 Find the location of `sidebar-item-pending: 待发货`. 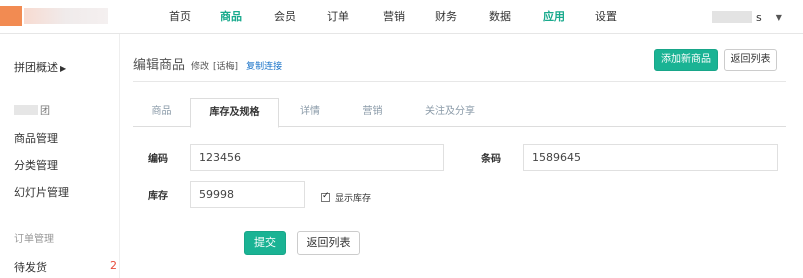

sidebar-item-pending: 待发货 is located at coordinates (30, 267).